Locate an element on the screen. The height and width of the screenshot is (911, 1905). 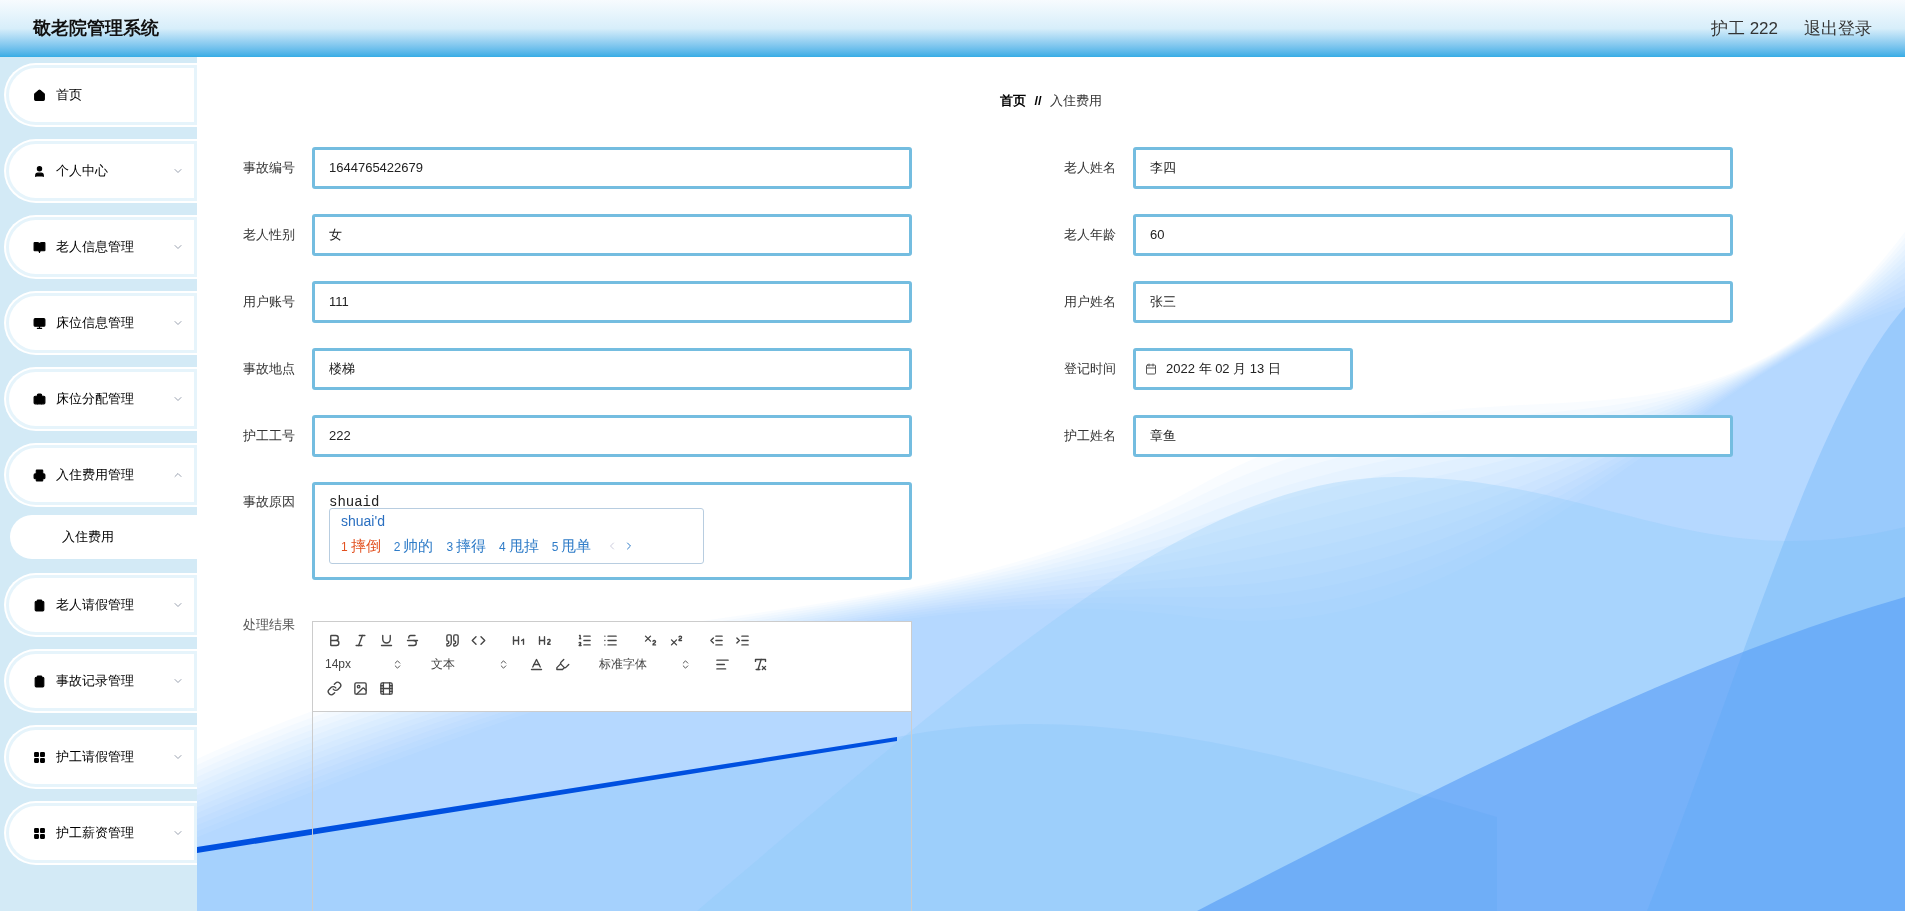
bullet-list-icon is located at coordinates (610, 640).